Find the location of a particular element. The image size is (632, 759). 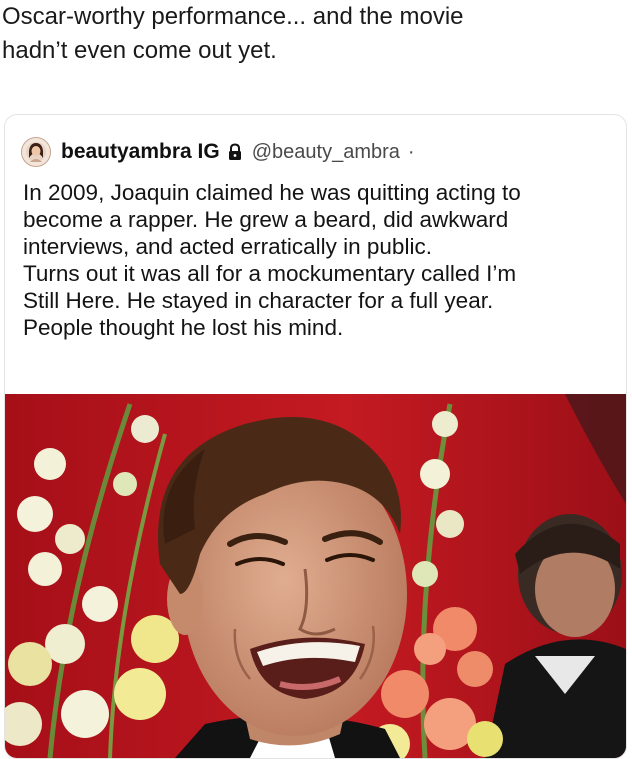

lock-icon is located at coordinates (235, 152).